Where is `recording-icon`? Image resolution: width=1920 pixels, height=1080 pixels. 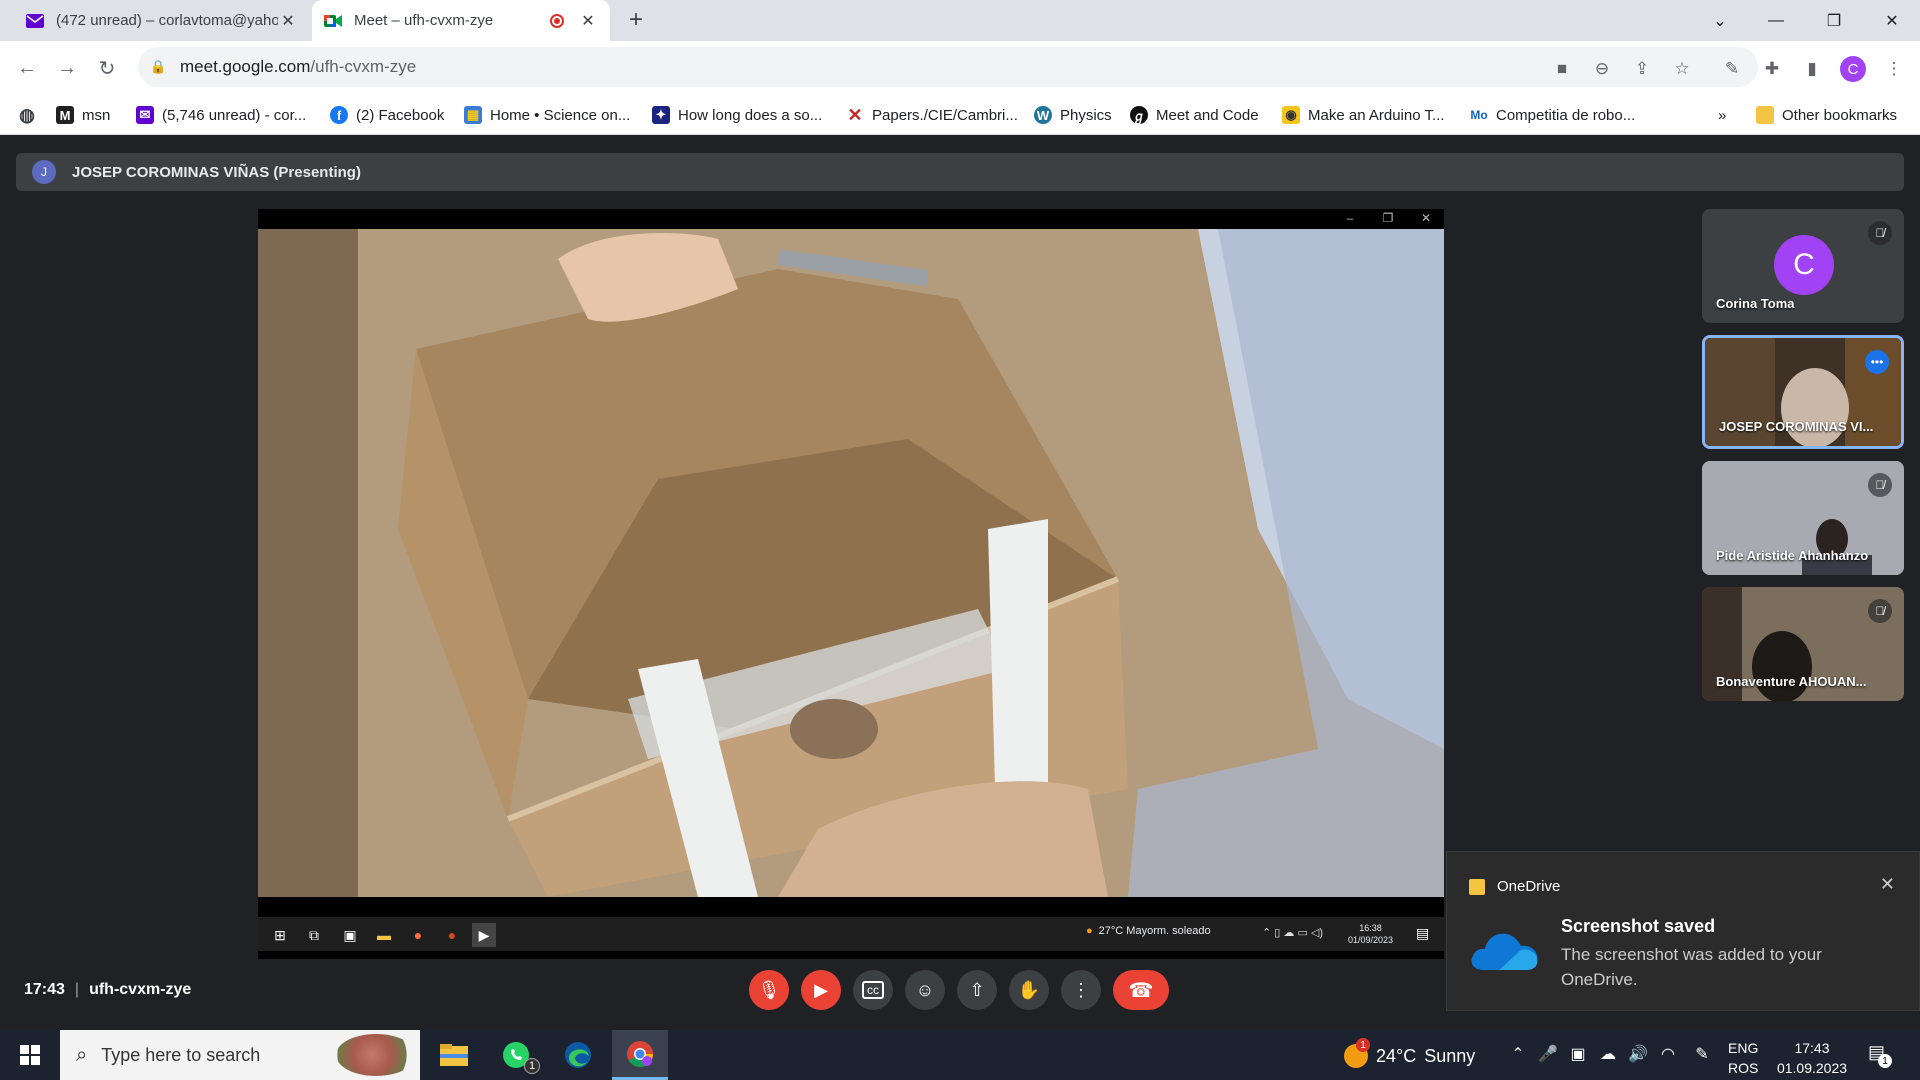 recording-icon is located at coordinates (557, 20).